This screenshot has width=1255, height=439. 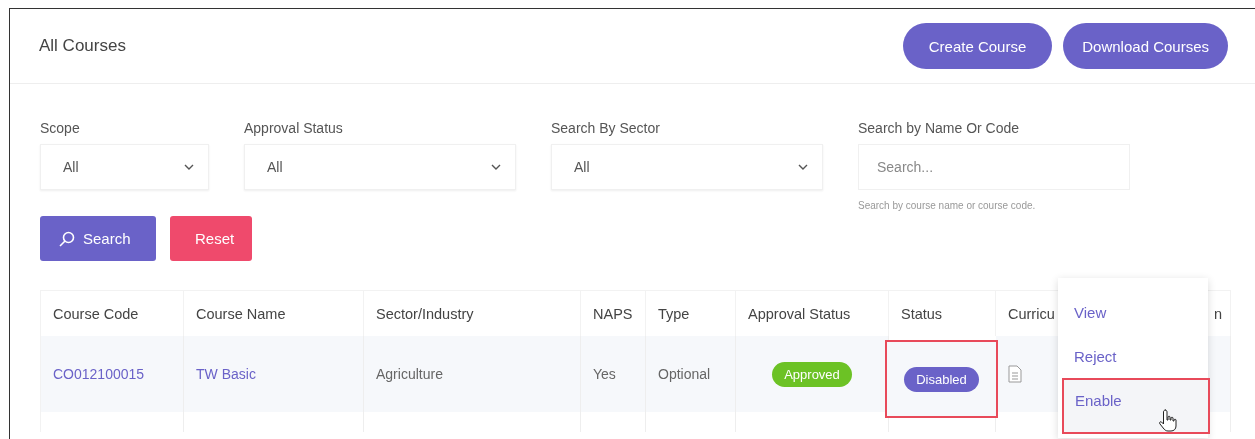 I want to click on field-label: Approval Status, so click(x=294, y=128).